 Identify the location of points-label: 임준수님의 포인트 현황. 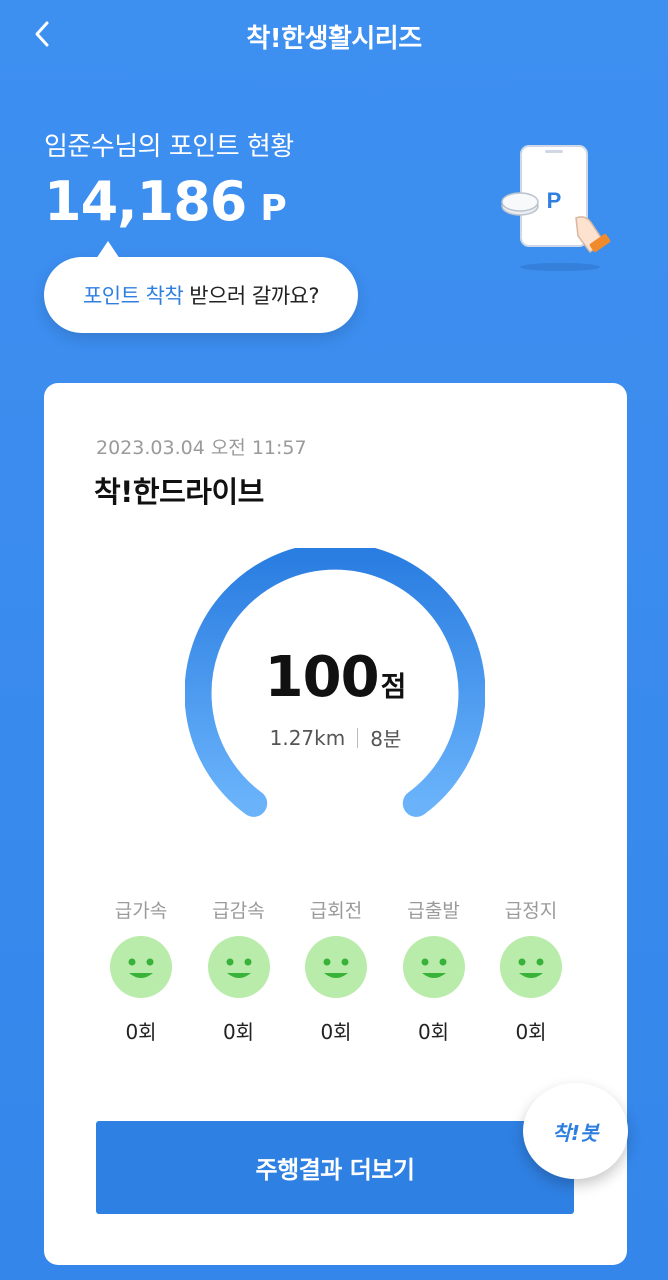
(169, 147).